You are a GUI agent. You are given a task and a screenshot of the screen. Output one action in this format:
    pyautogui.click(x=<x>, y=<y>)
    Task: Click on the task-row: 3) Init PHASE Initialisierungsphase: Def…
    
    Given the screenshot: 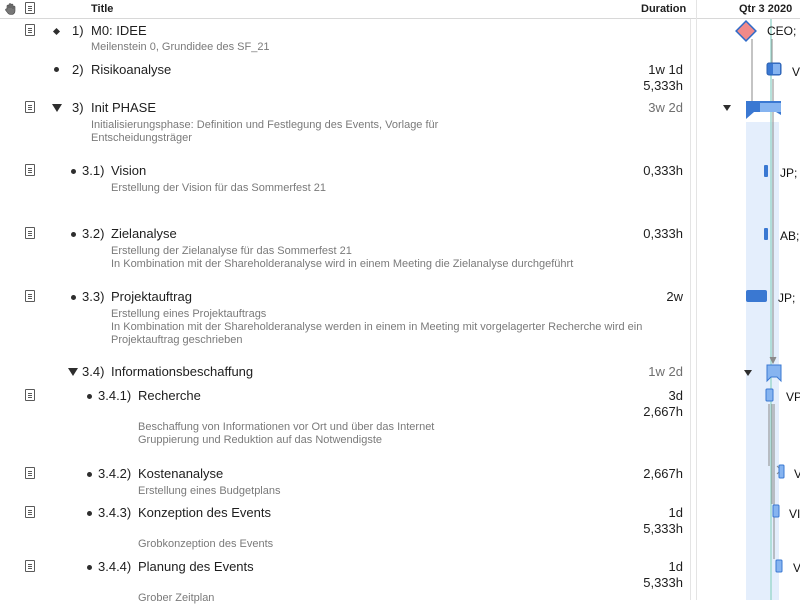 What is the action you would take?
    pyautogui.click(x=348, y=128)
    